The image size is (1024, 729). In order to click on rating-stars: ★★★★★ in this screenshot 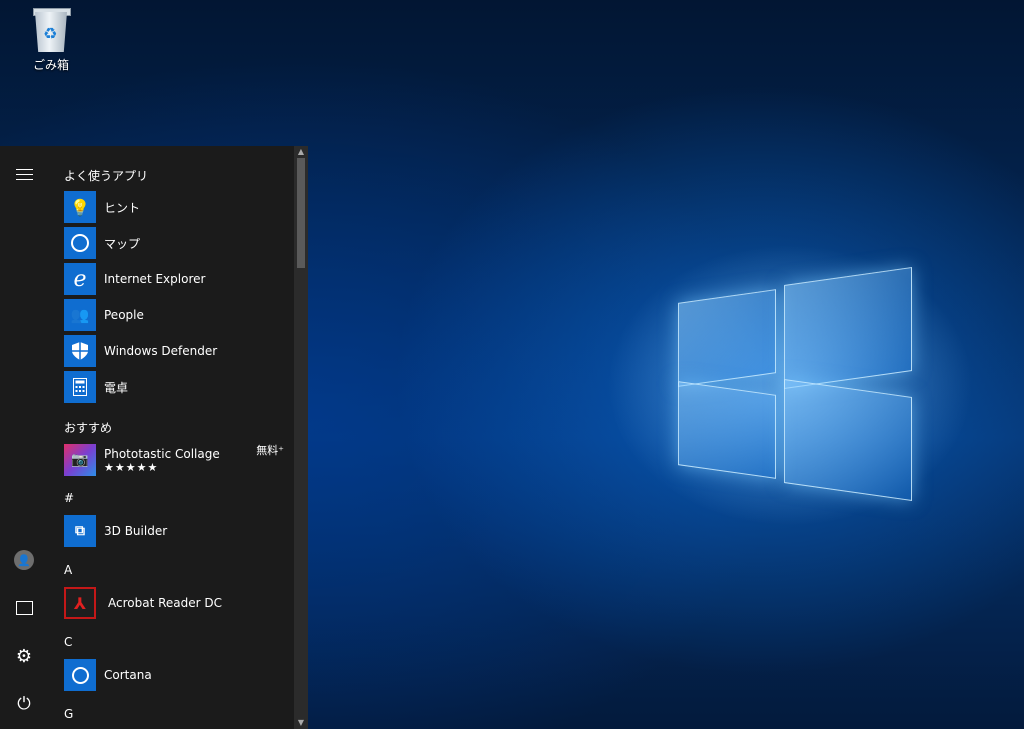, I will do `click(131, 467)`.